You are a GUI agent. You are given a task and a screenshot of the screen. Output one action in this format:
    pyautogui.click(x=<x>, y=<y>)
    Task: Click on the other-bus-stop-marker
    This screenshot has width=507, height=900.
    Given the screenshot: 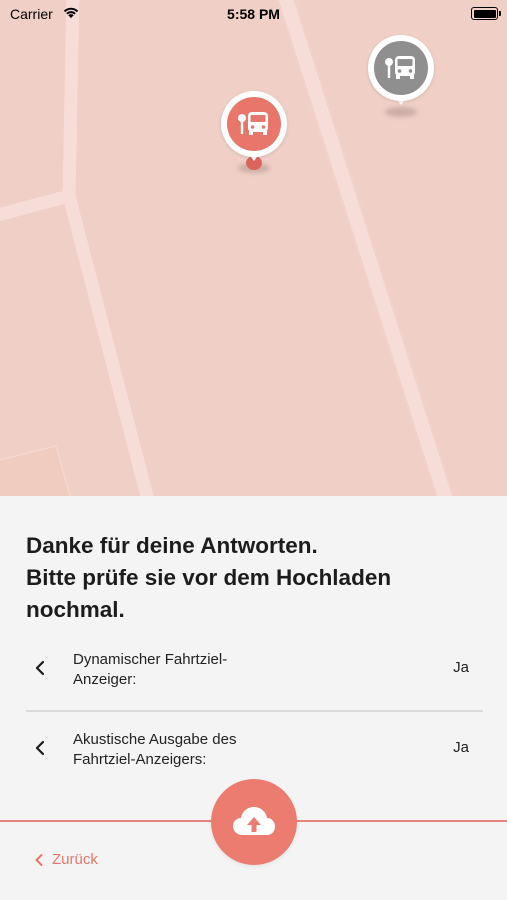 What is the action you would take?
    pyautogui.click(x=401, y=76)
    